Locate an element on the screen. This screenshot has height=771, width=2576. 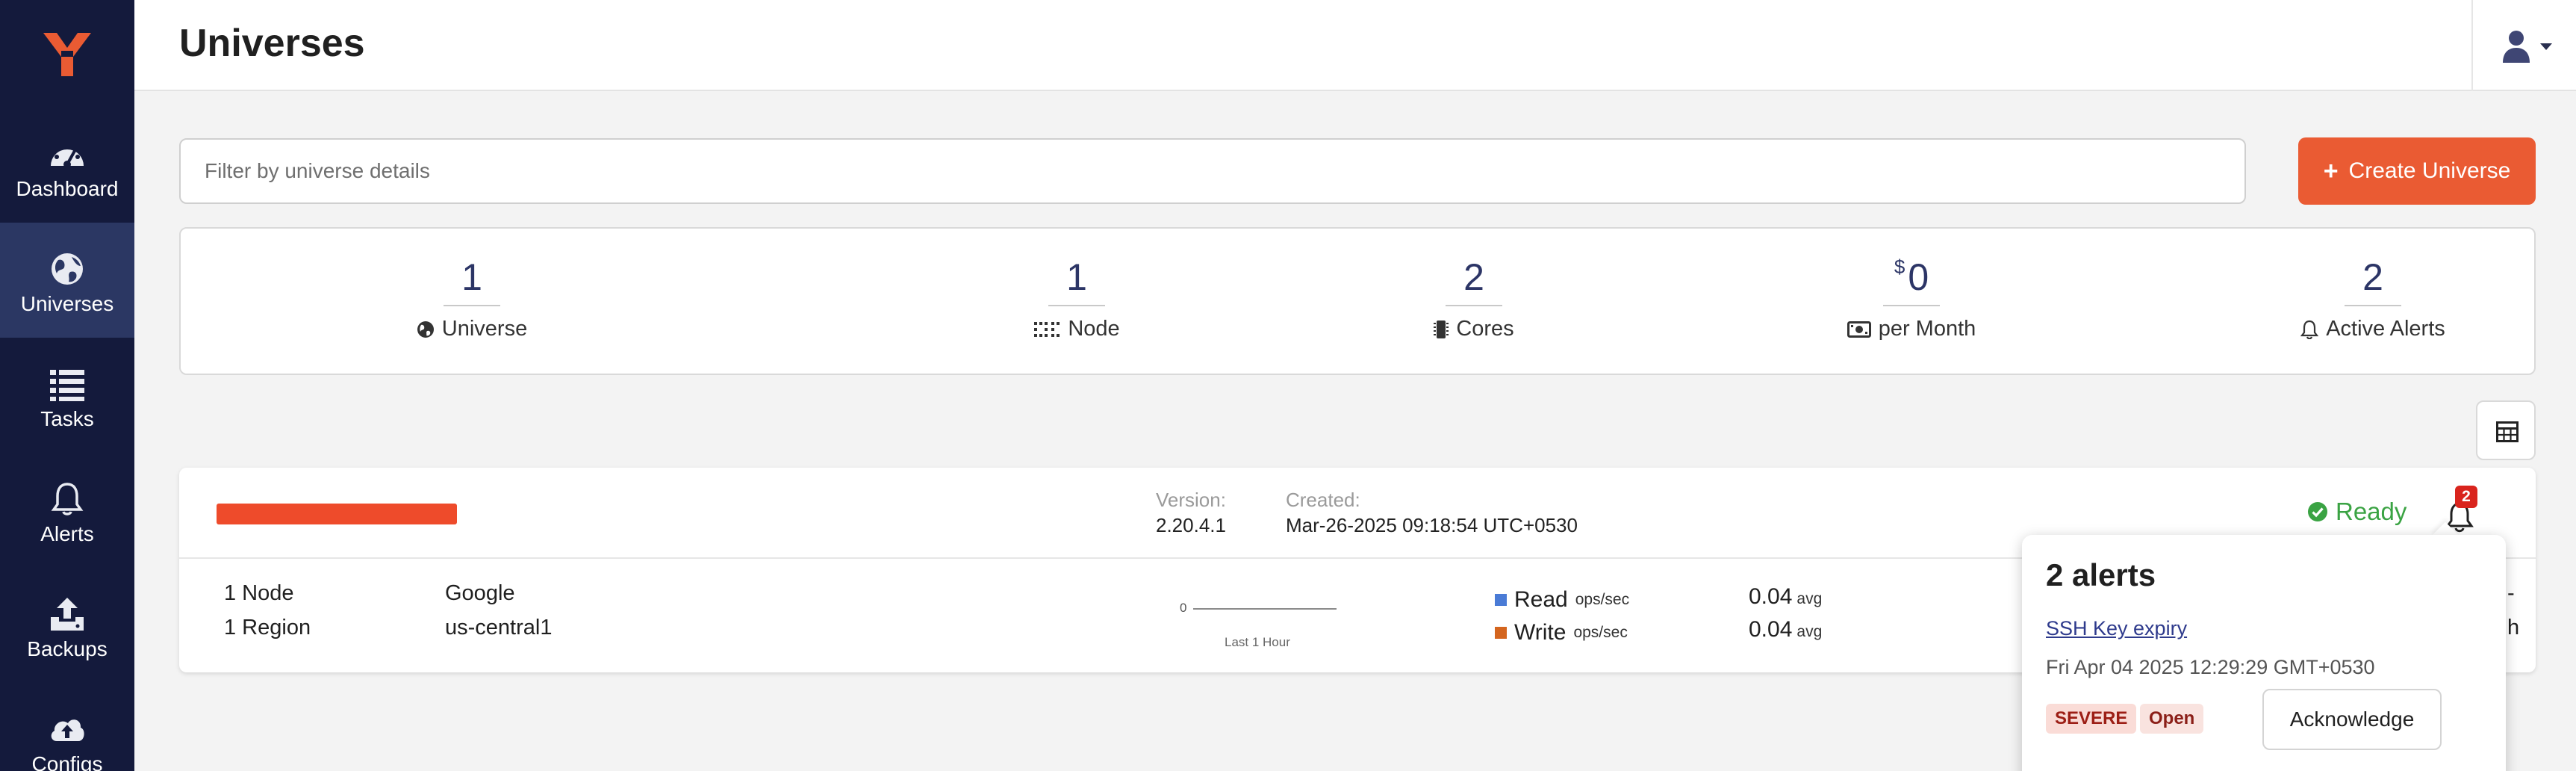
write-unit: ops/sec is located at coordinates (1601, 632).